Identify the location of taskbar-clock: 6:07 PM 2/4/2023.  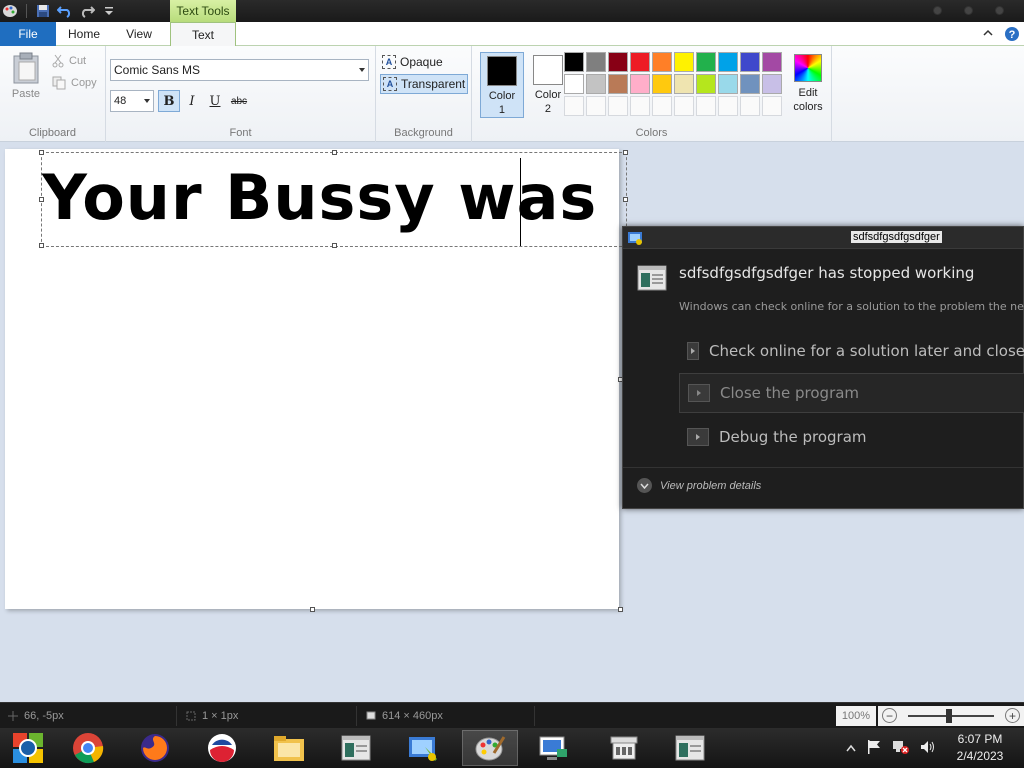
(980, 748).